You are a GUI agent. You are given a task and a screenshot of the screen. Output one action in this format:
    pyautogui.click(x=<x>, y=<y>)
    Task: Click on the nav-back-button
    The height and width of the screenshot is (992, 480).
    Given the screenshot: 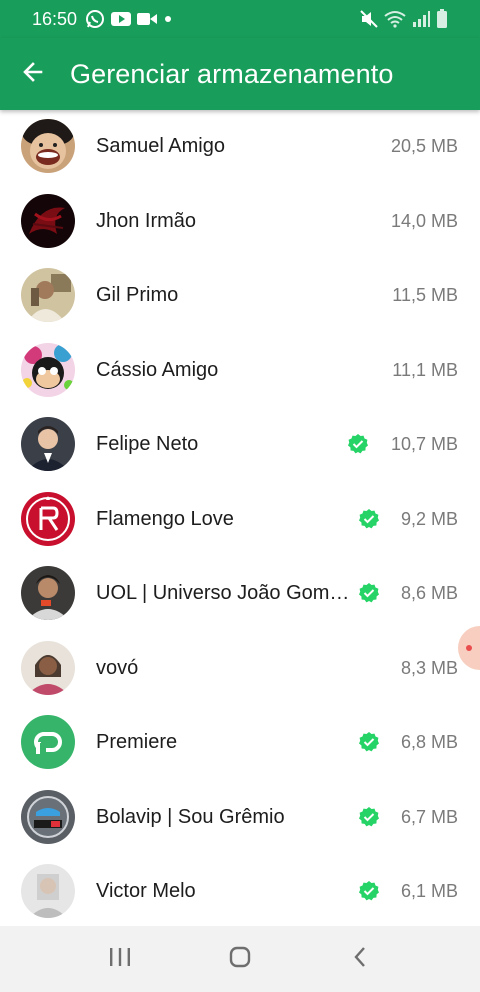 What is the action you would take?
    pyautogui.click(x=360, y=959)
    